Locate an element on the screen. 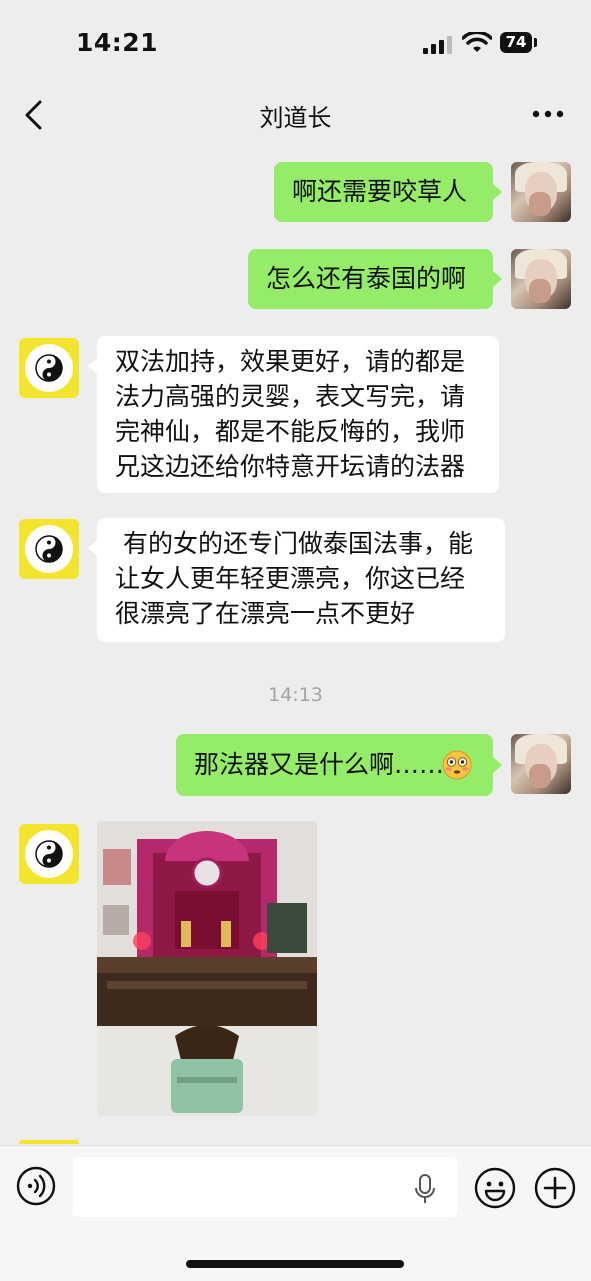 The image size is (591, 1281). message-timestamp: 14:13 is located at coordinates (295, 695).